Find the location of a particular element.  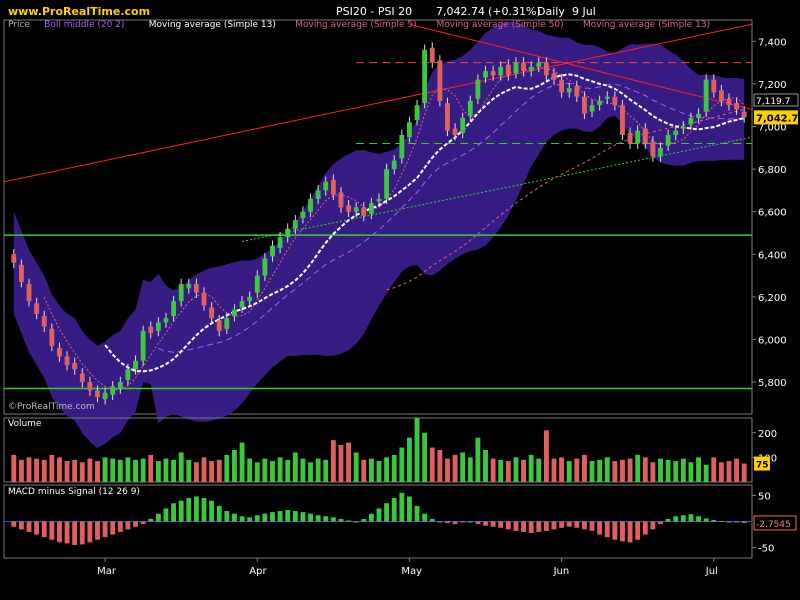

price-y-tick-label: 6,600 is located at coordinates (772, 213).